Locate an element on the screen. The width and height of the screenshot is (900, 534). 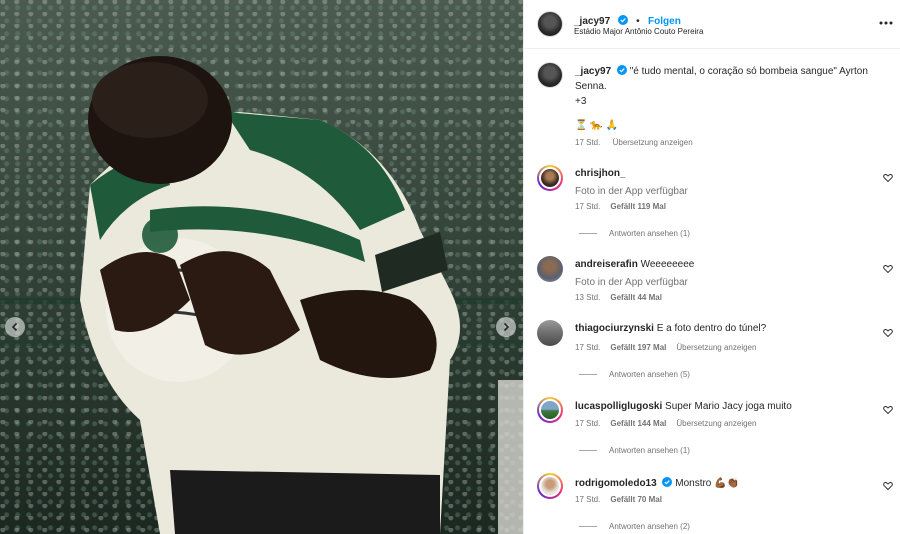
caption-meta: 17 Std. Übersetzung anzeigen is located at coordinates (639, 142).